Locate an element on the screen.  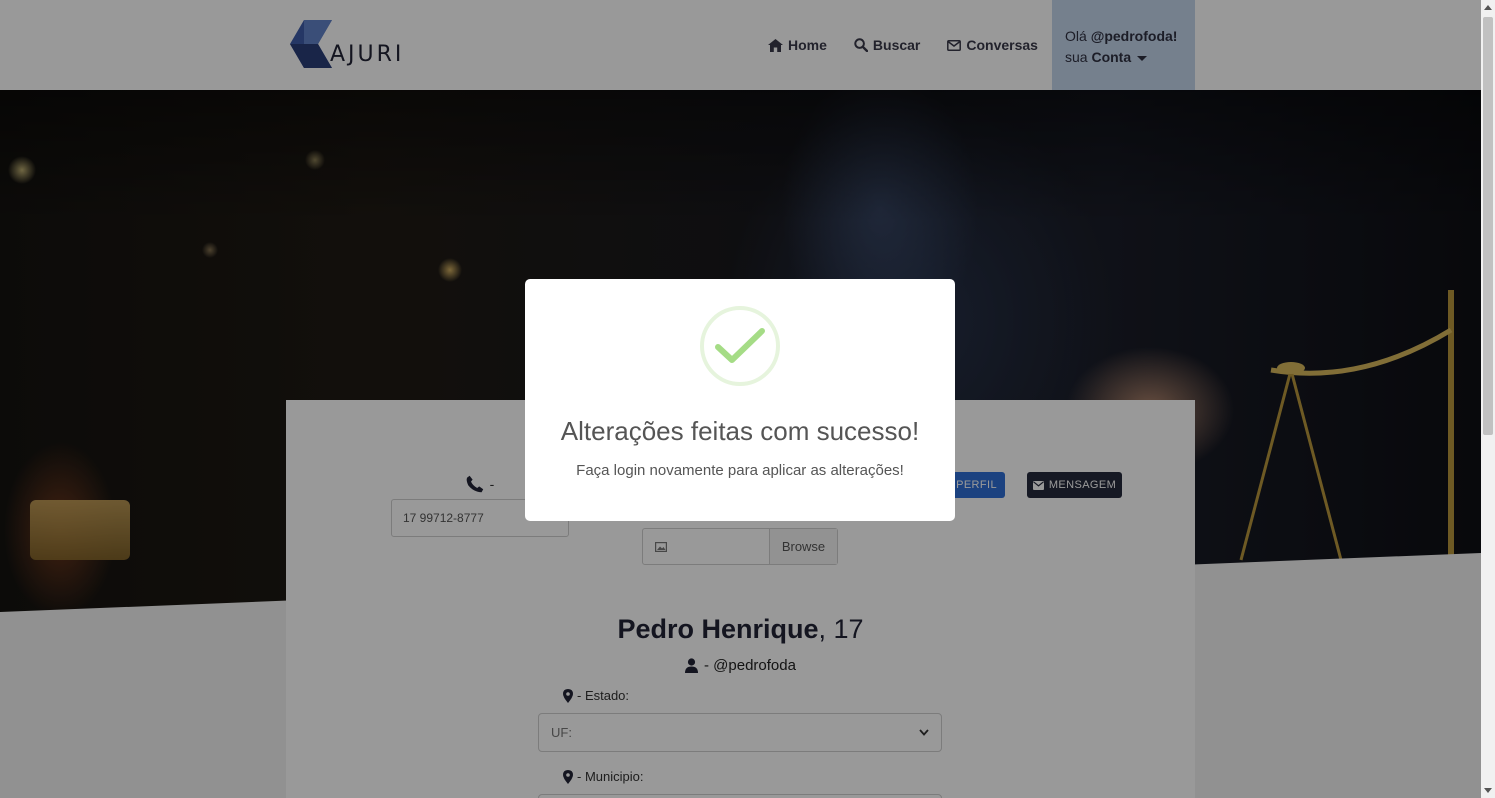
scroll-down-arrow-icon is located at coordinates (1488, 790).